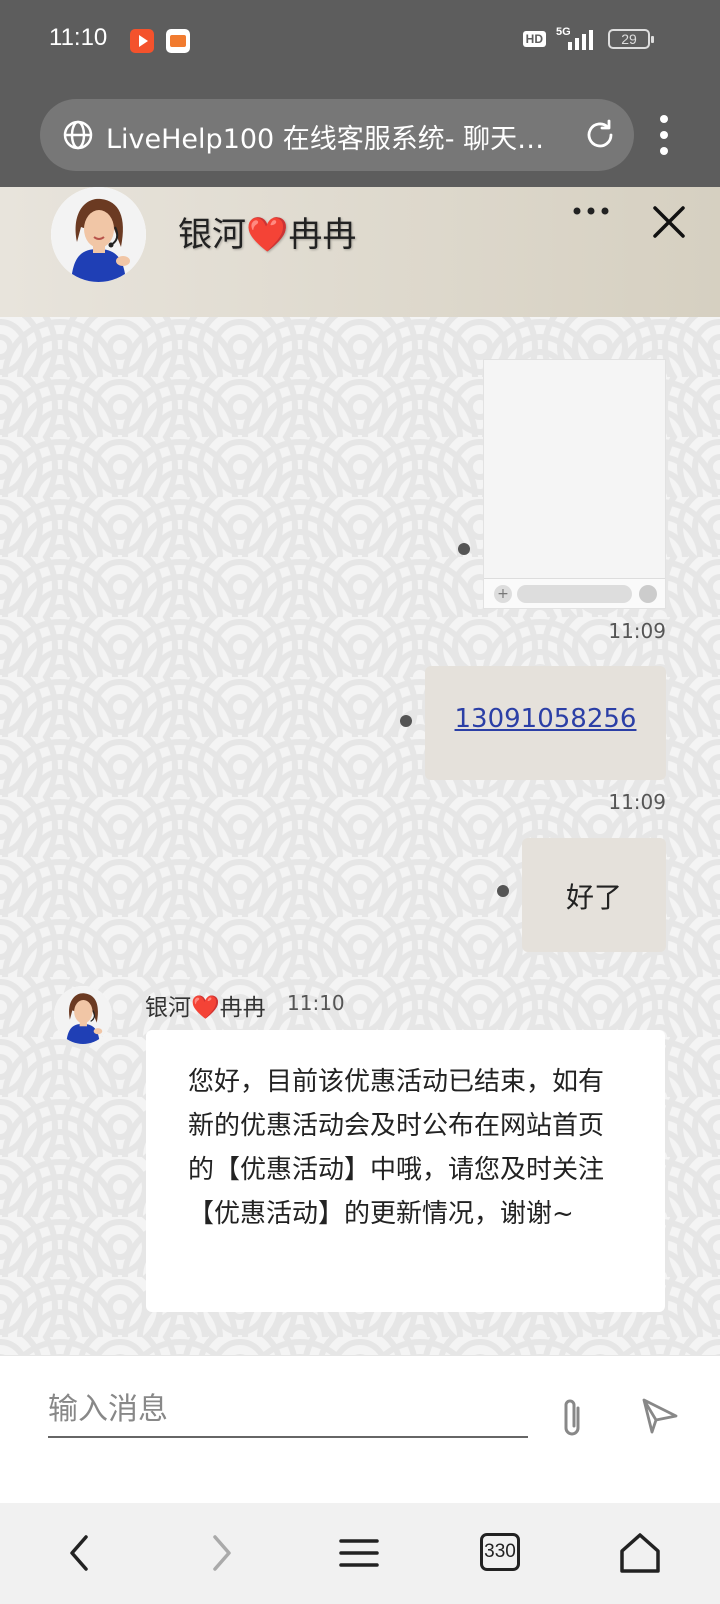  I want to click on chat-agent-name: 银河❤️冉冉, so click(267, 235).